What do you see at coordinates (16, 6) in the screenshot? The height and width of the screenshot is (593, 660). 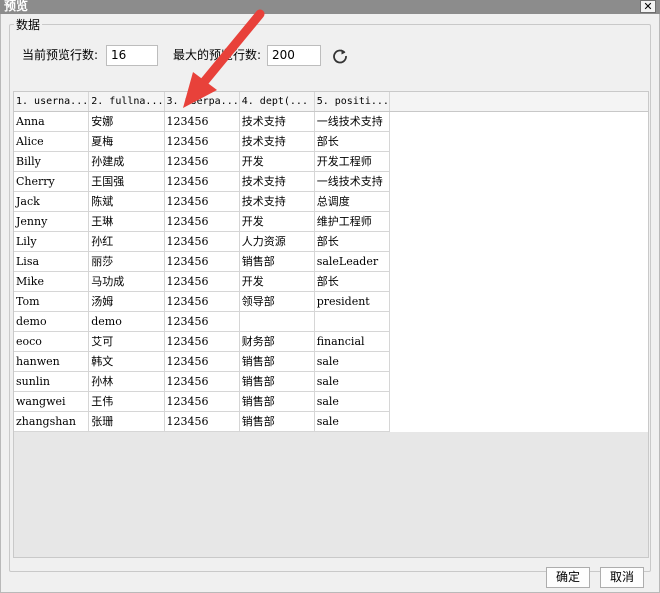 I see `window-title: 预览` at bounding box center [16, 6].